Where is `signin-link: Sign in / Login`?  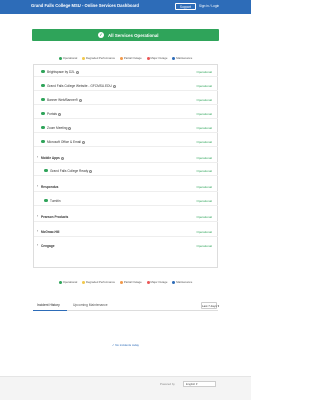
signin-link: Sign in / Login is located at coordinates (209, 6).